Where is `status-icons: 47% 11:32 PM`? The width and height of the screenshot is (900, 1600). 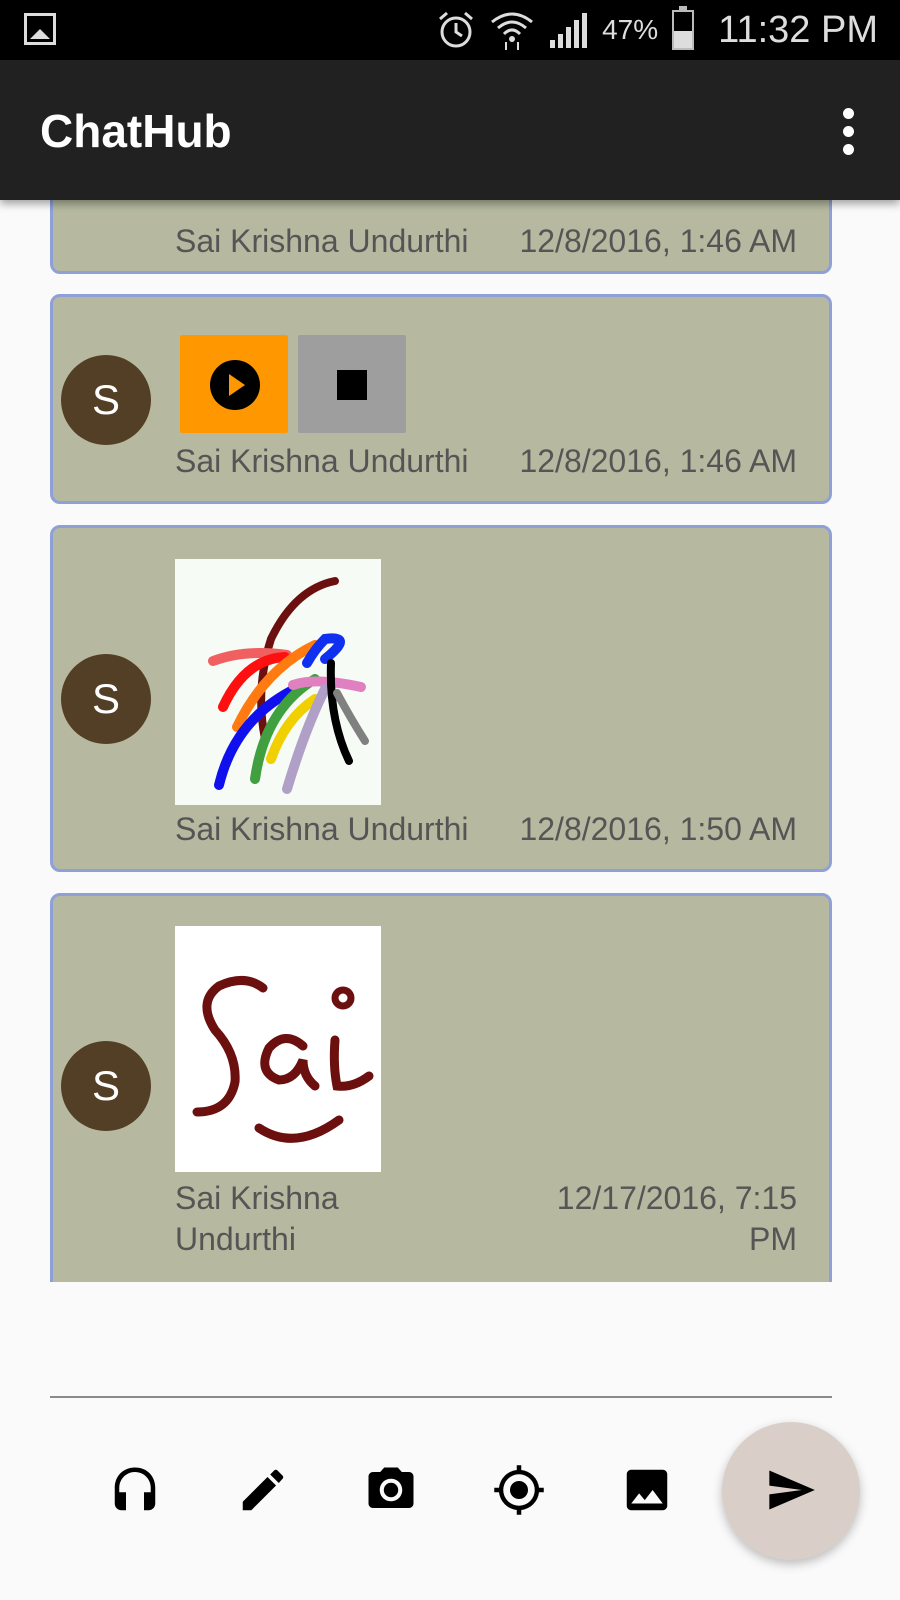
status-icons: 47% 11:32 PM is located at coordinates (657, 30).